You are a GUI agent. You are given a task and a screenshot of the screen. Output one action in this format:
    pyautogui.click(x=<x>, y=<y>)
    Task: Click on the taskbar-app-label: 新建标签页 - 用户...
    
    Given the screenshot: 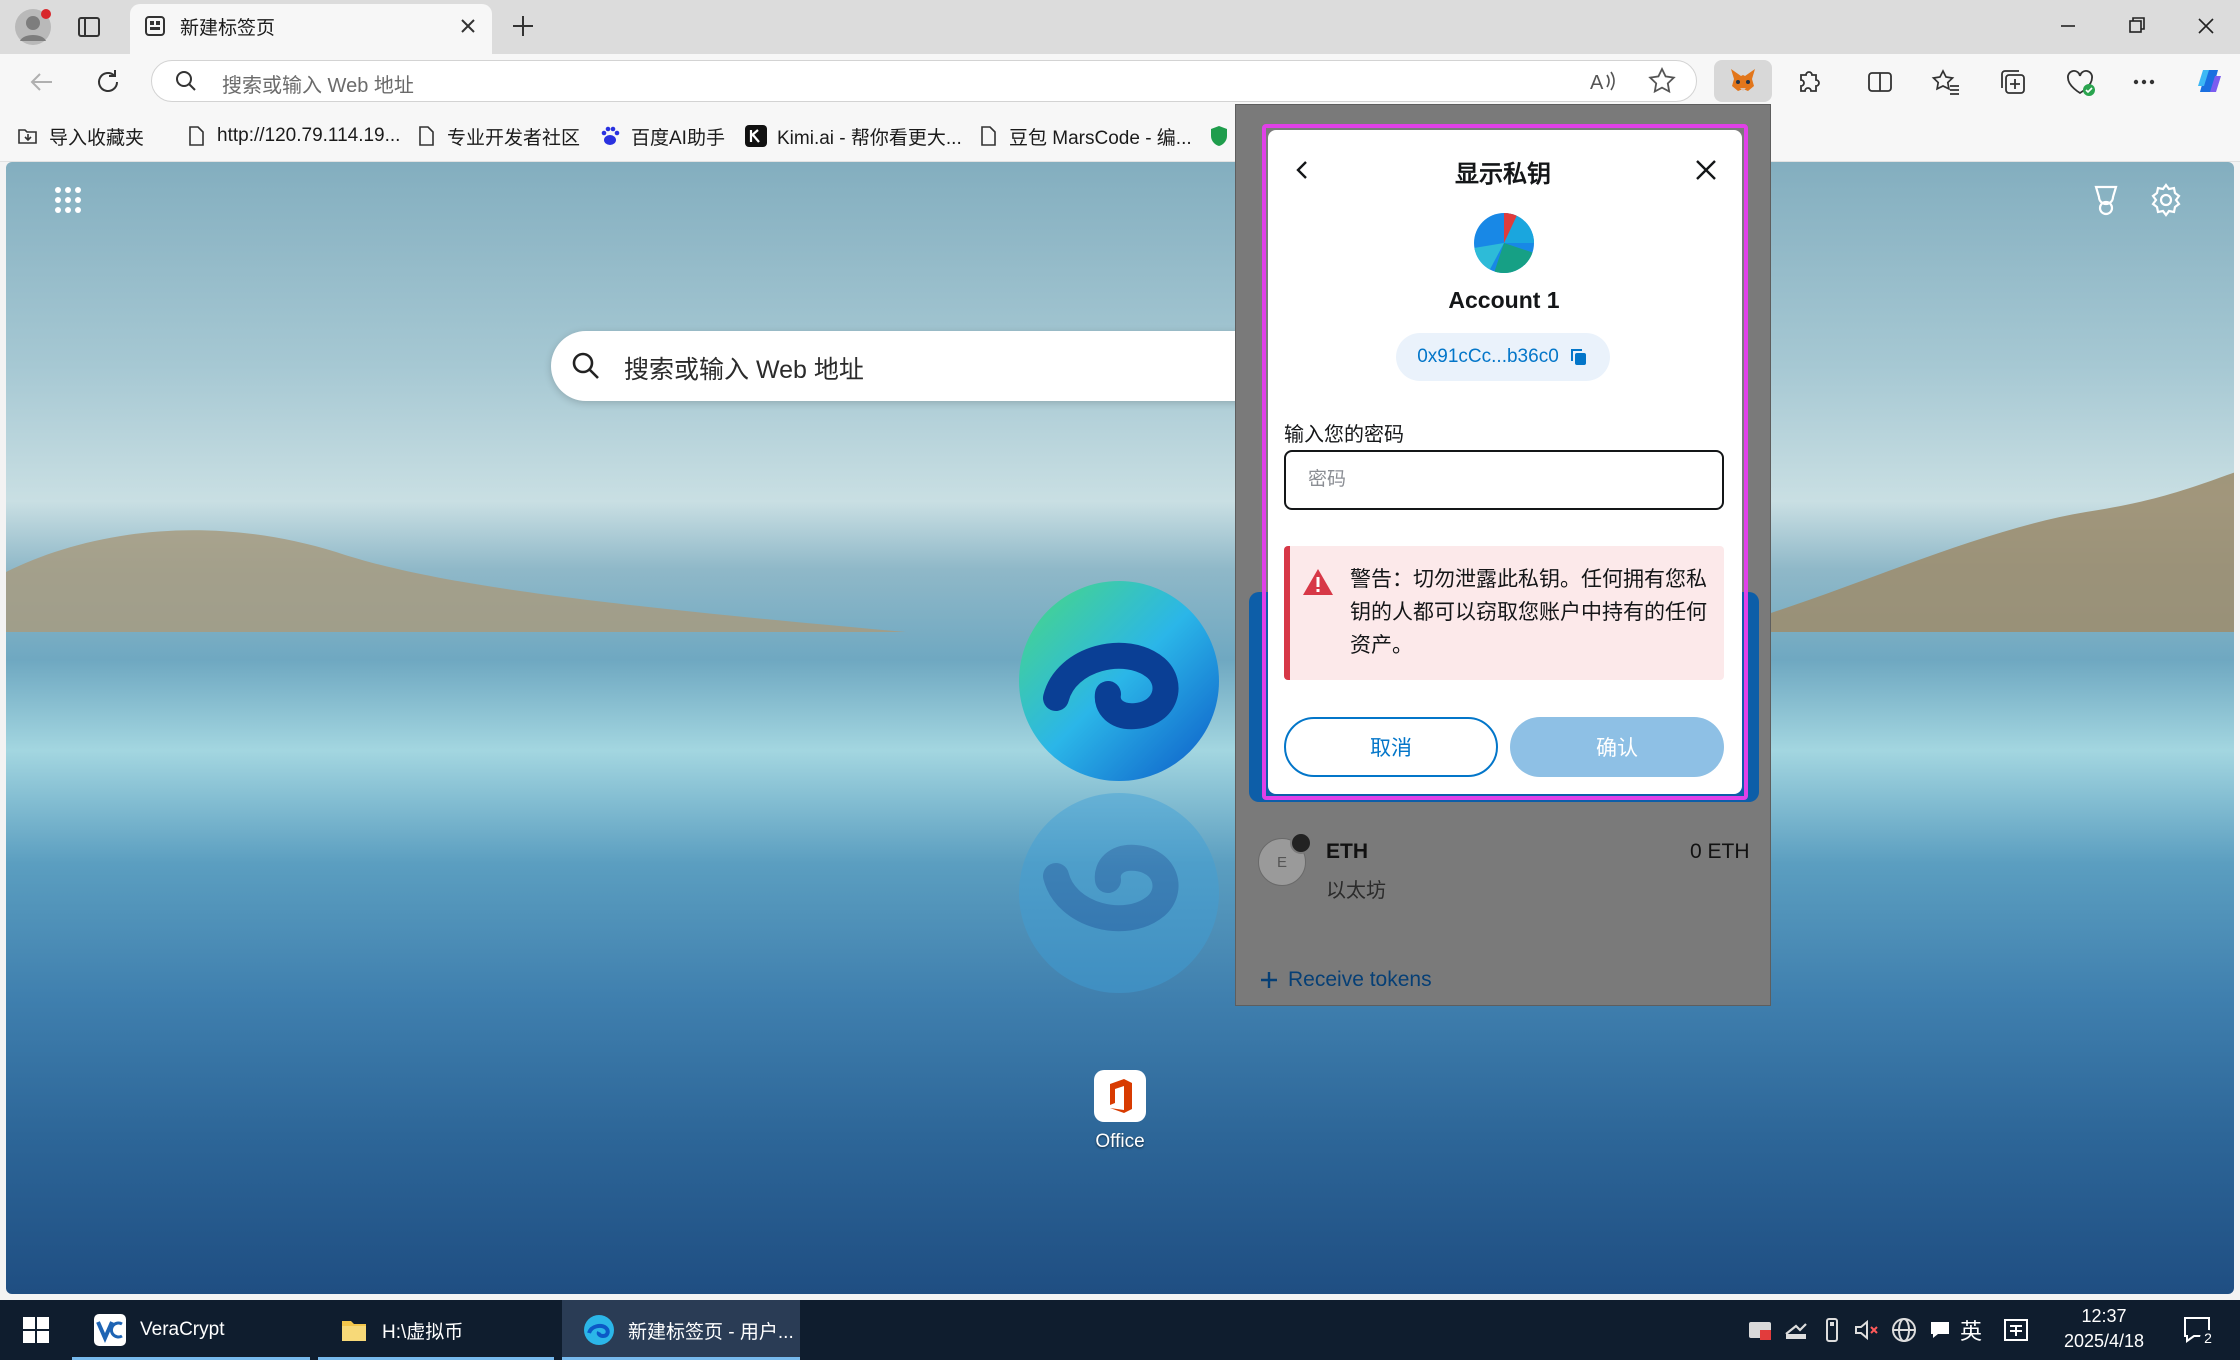 What is the action you would take?
    pyautogui.click(x=711, y=1332)
    